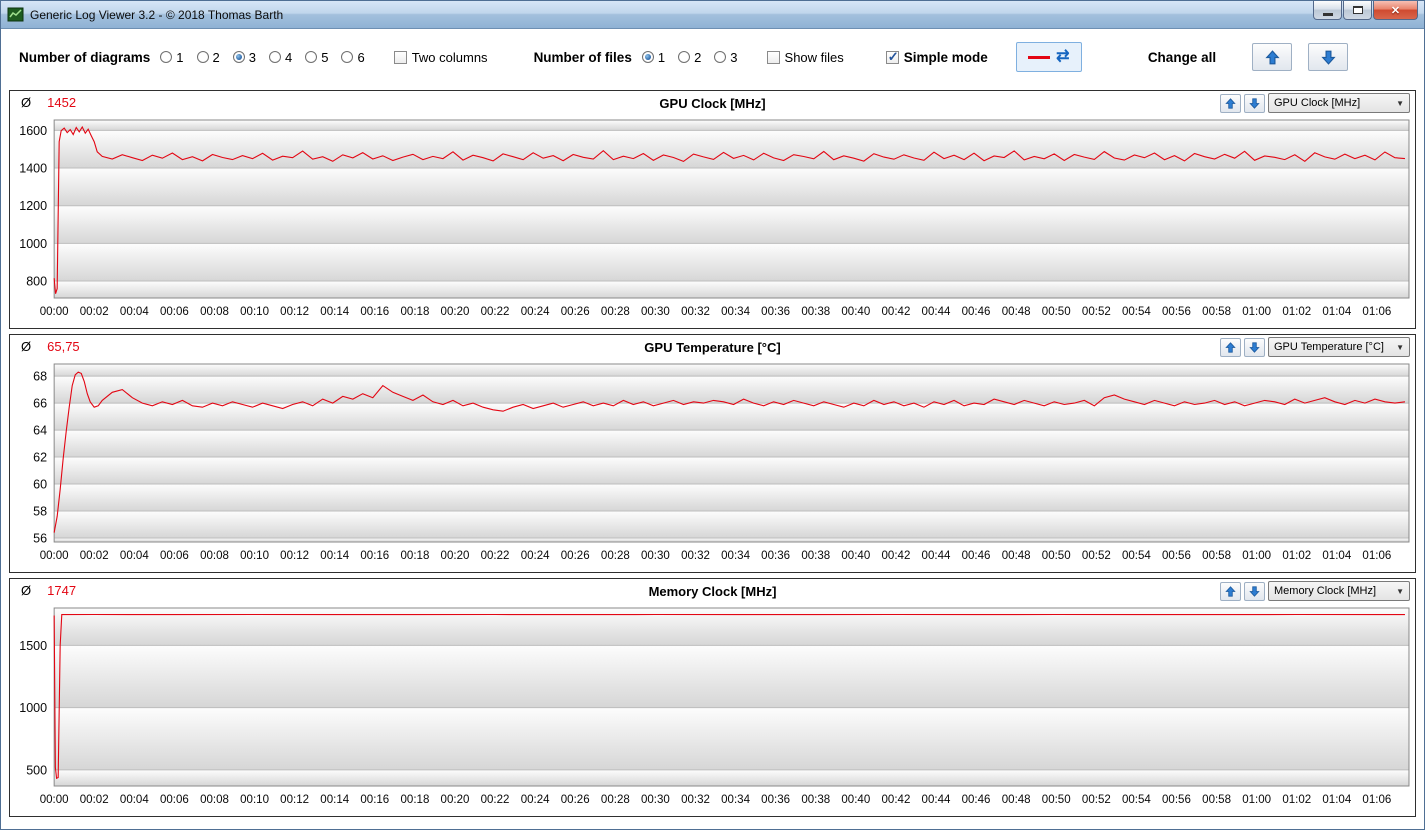  Describe the element at coordinates (814, 57) in the screenshot. I see `checkbox-label: Show files` at that location.